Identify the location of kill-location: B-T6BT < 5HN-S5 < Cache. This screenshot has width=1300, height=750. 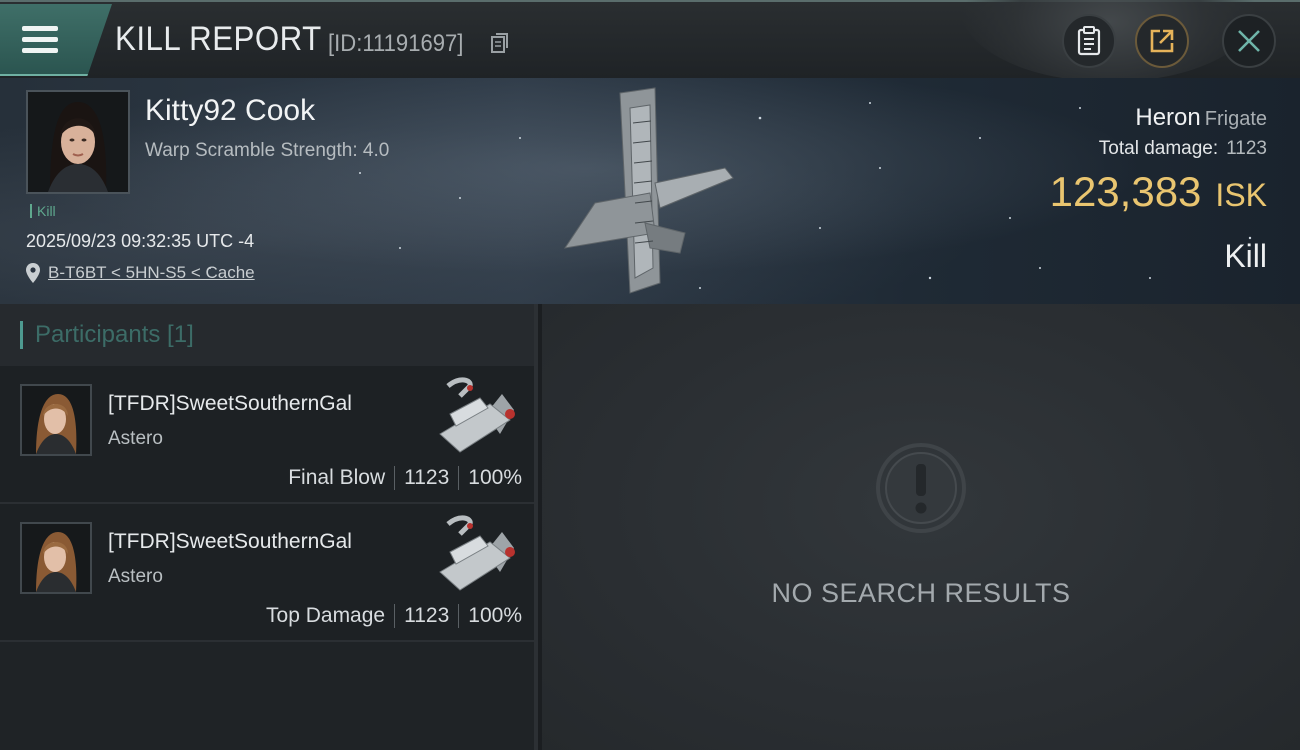
(140, 273).